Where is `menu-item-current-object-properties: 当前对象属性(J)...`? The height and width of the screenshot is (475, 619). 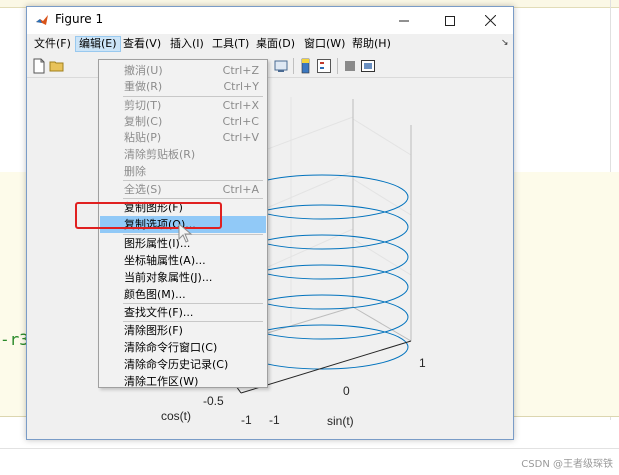
menu-item-current-object-properties: 当前对象属性(J)... is located at coordinates (183, 277).